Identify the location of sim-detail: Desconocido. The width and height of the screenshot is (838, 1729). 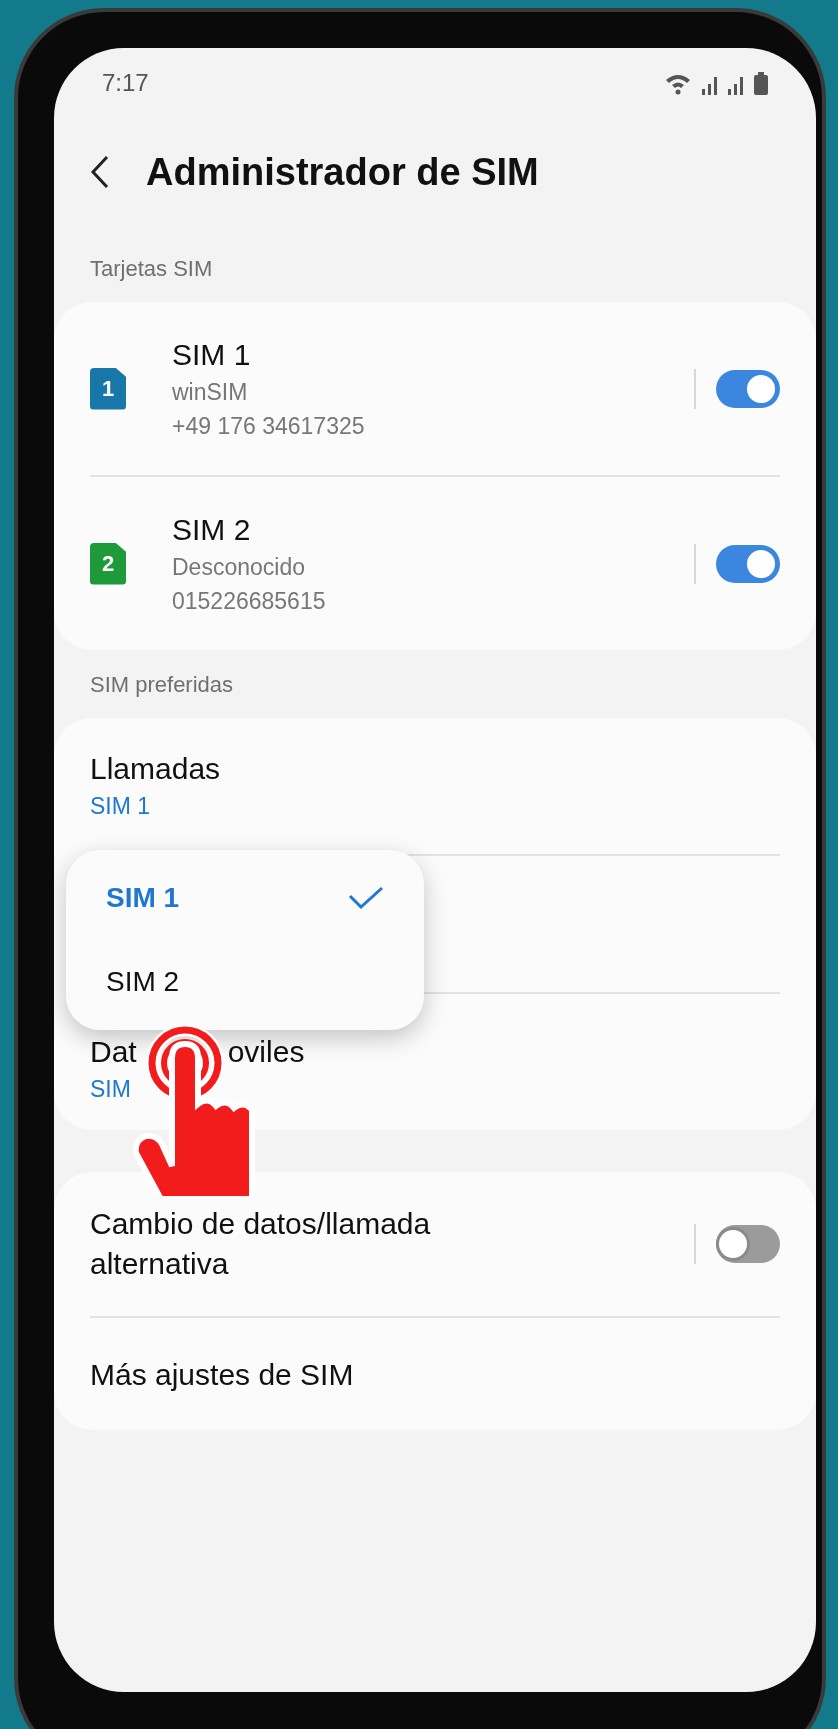
(239, 567).